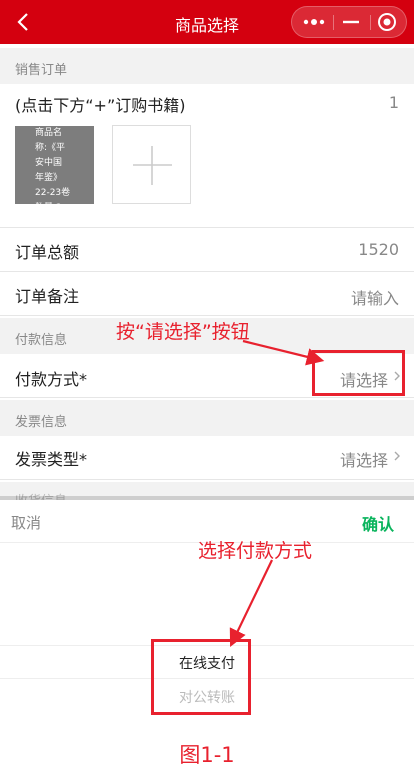 This screenshot has width=414, height=780. Describe the element at coordinates (207, 66) in the screenshot. I see `section-sales-order: 销售订单` at that location.